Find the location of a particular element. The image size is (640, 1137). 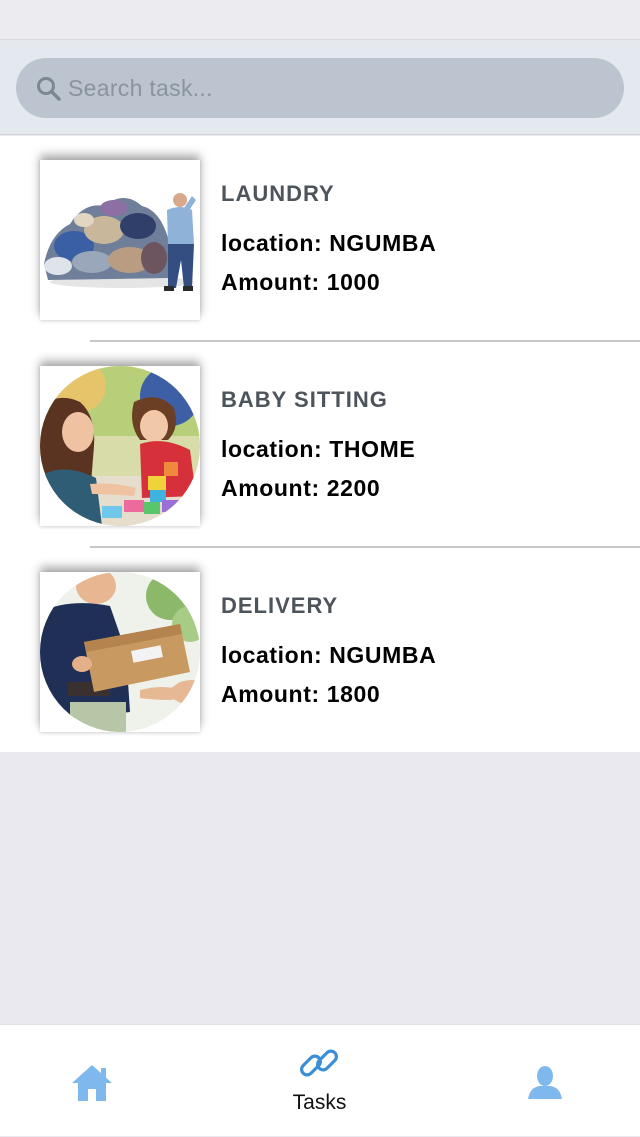

task-location: location: THOME is located at coordinates (318, 449).